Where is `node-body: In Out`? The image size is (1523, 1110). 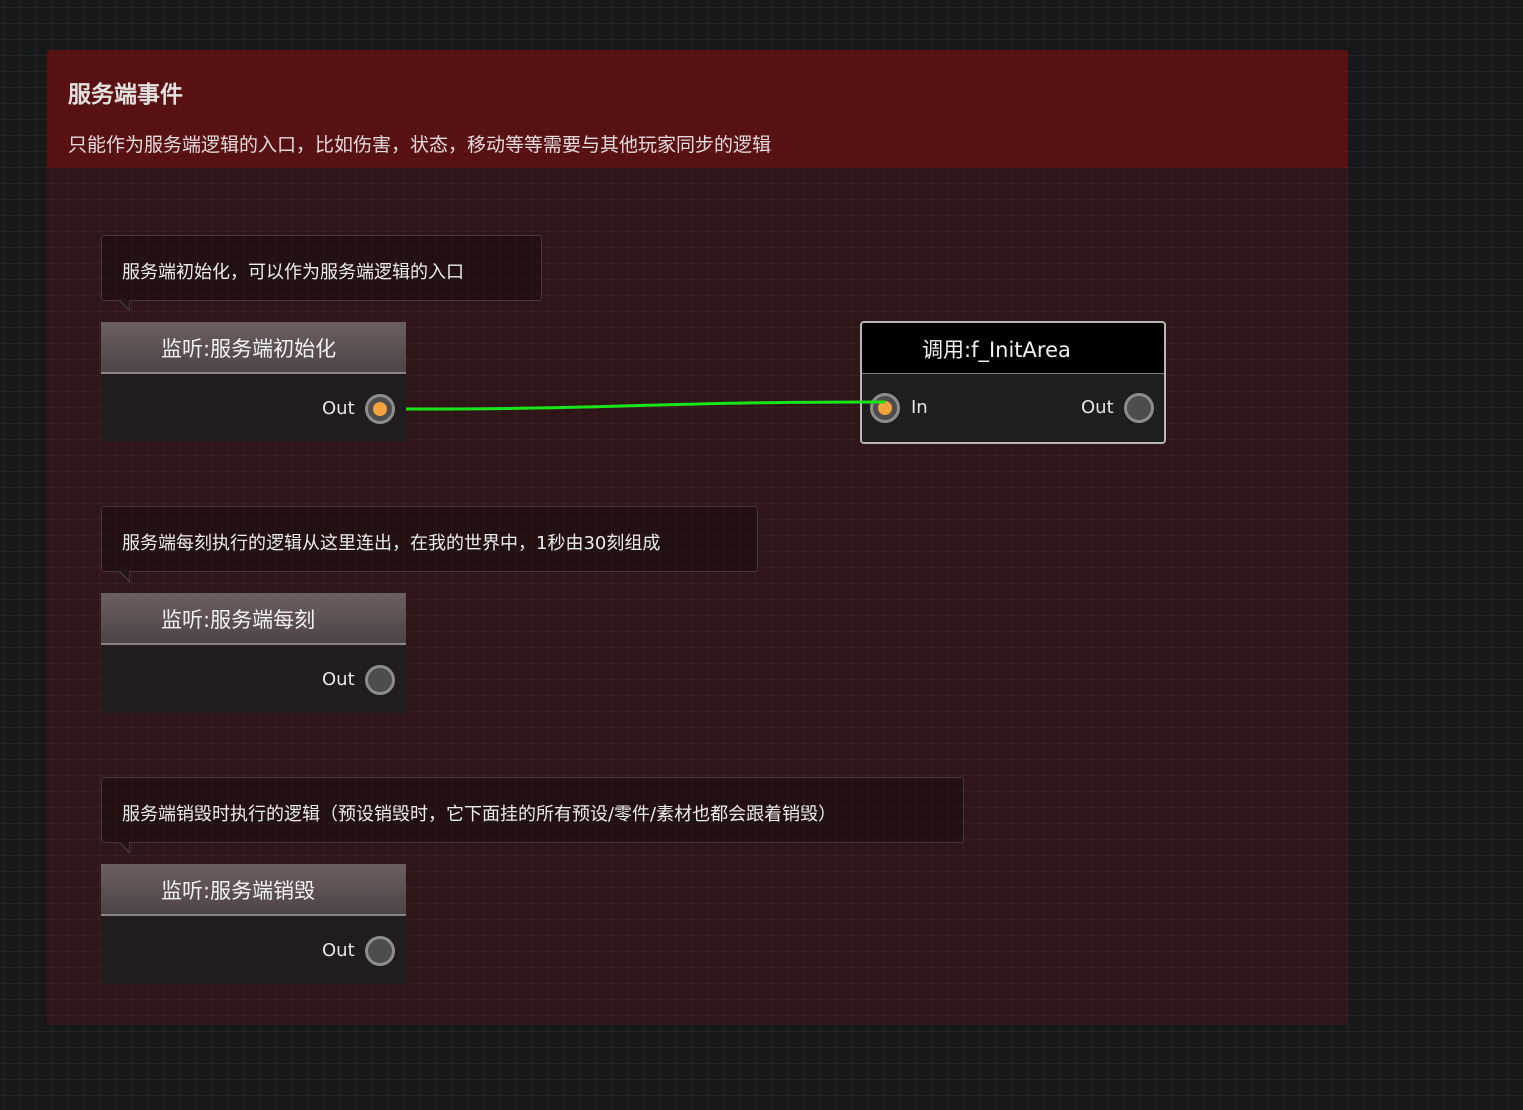 node-body: In Out is located at coordinates (1013, 408).